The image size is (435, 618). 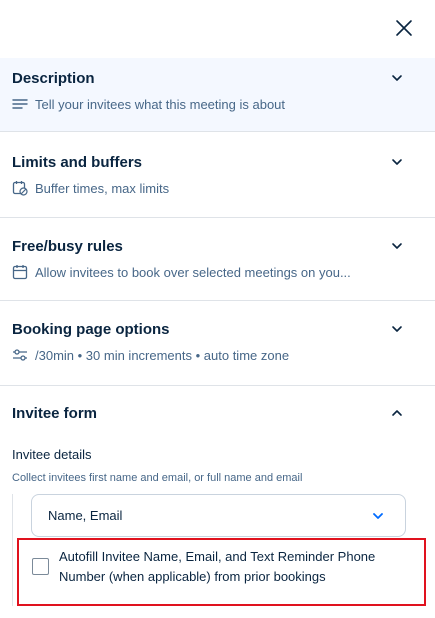 What do you see at coordinates (55, 413) in the screenshot?
I see `invitee-form-title: Invitee form` at bounding box center [55, 413].